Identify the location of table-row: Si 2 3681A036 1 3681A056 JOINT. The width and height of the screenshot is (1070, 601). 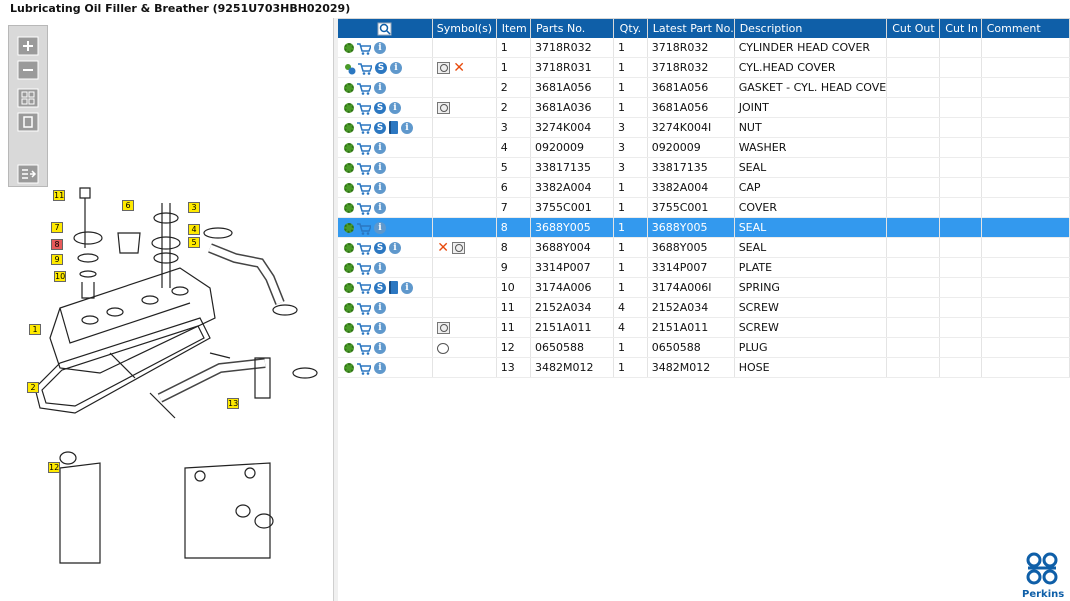
(704, 107).